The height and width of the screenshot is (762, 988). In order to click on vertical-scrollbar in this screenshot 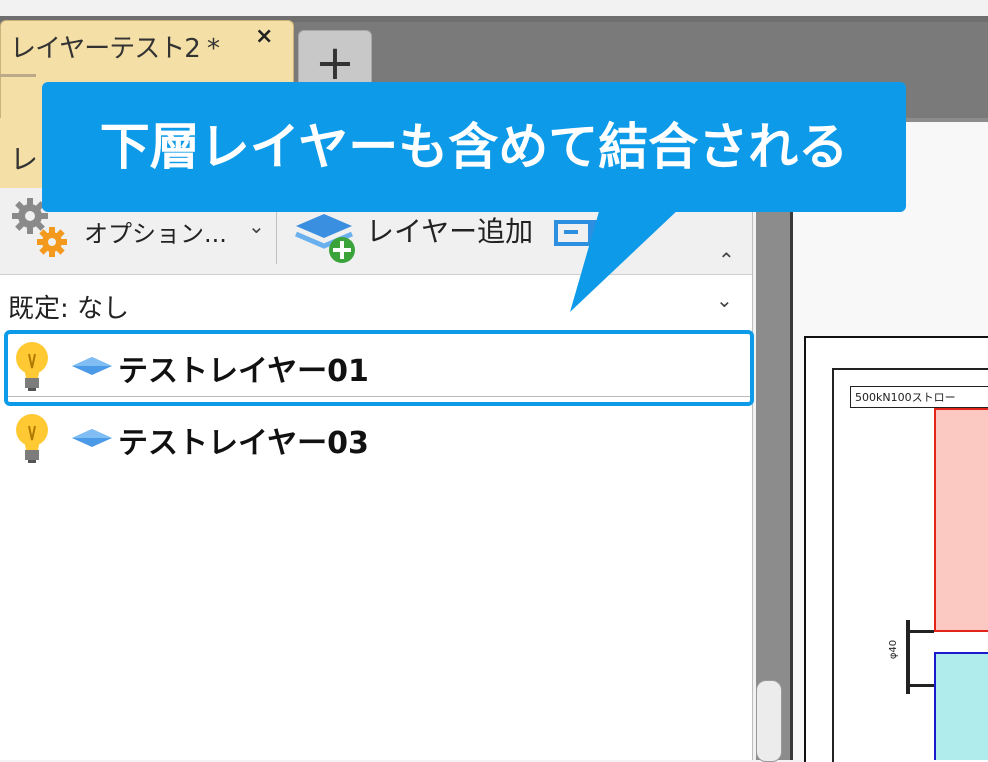, I will do `click(769, 721)`.